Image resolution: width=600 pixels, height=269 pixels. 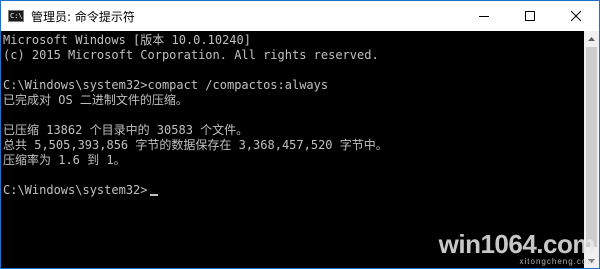 I want to click on close-button, so click(x=576, y=16).